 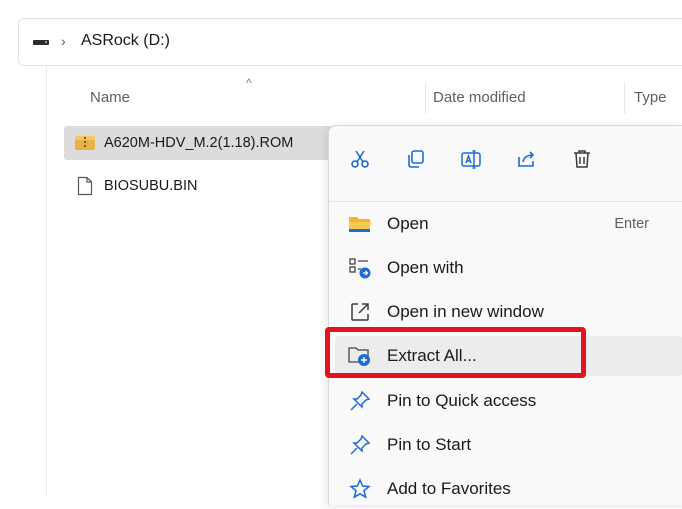 What do you see at coordinates (631, 224) in the screenshot?
I see `menu-item-shortcut: Enter` at bounding box center [631, 224].